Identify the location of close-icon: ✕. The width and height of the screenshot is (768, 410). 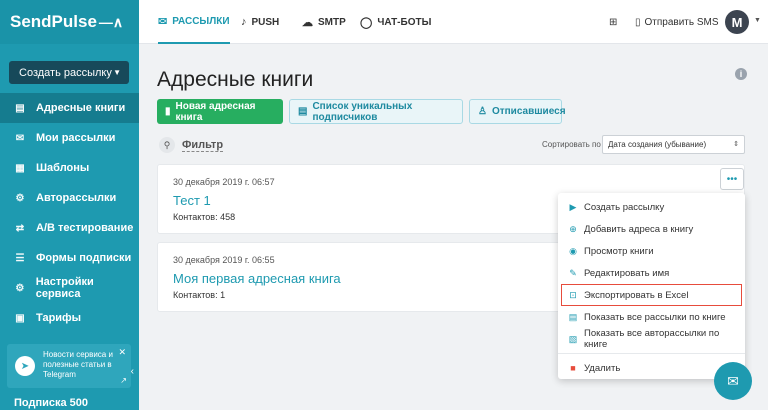
(122, 352).